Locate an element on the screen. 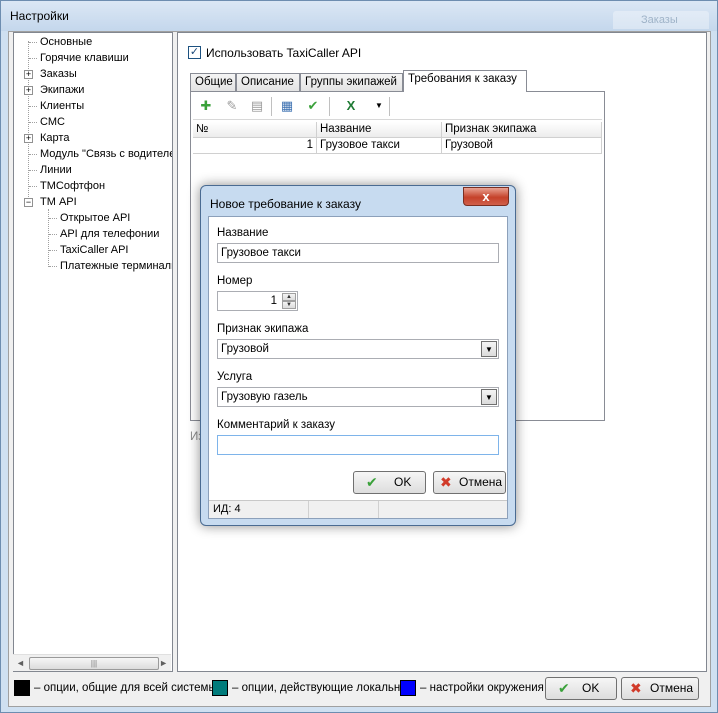 The width and height of the screenshot is (718, 713). tab-order-requirements: Требования к заказу is located at coordinates (465, 81).